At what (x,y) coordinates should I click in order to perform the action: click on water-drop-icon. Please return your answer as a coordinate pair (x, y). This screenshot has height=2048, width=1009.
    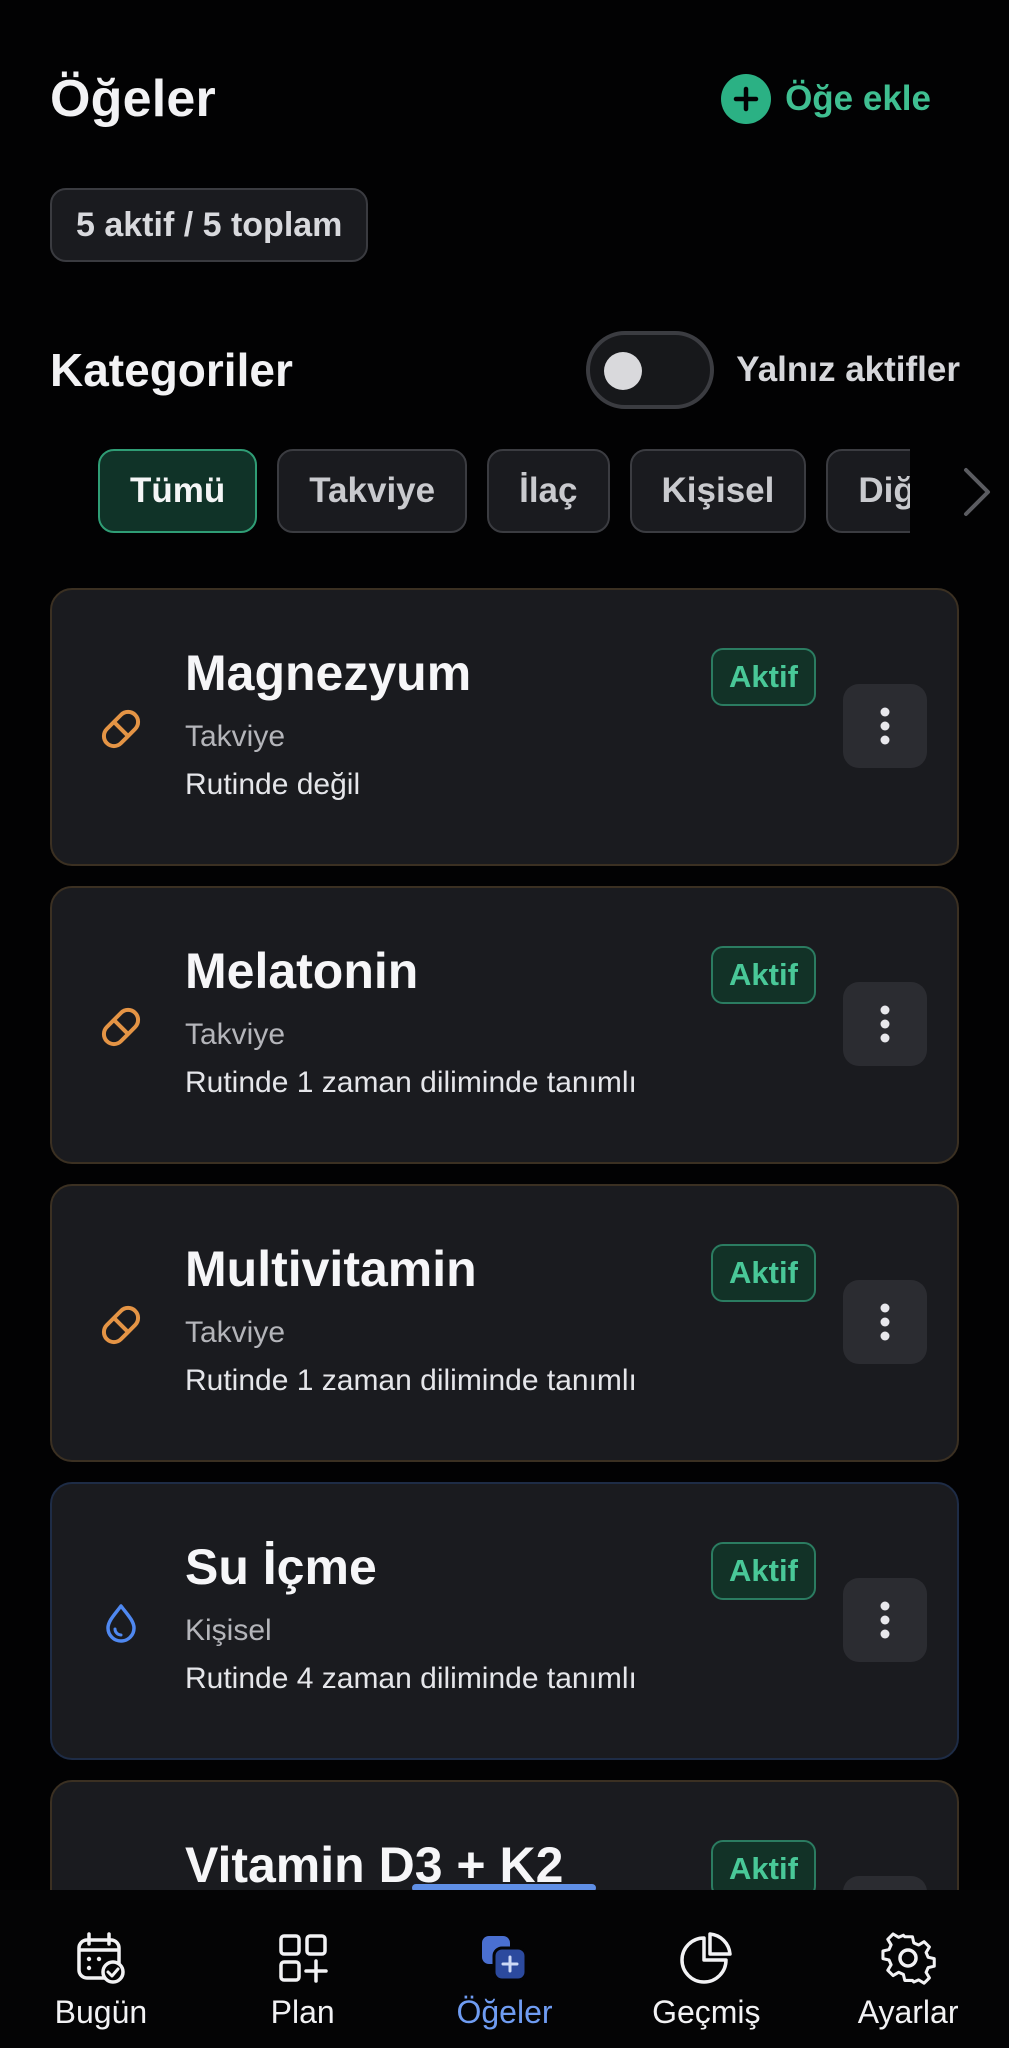
    Looking at the image, I should click on (121, 1623).